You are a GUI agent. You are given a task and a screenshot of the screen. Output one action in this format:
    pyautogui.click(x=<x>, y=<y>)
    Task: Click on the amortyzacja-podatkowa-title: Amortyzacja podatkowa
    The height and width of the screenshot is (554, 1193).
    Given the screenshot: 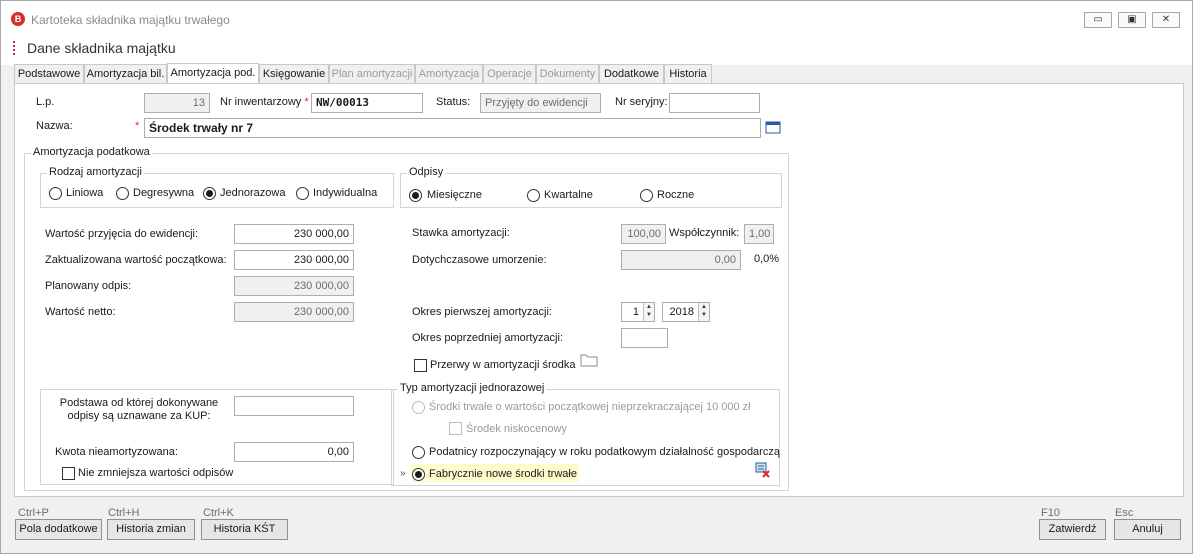 What is the action you would take?
    pyautogui.click(x=91, y=152)
    